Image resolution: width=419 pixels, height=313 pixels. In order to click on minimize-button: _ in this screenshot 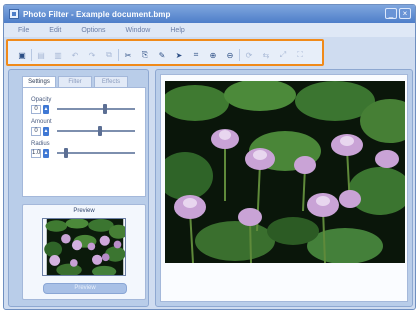, I will do `click(391, 13)`.